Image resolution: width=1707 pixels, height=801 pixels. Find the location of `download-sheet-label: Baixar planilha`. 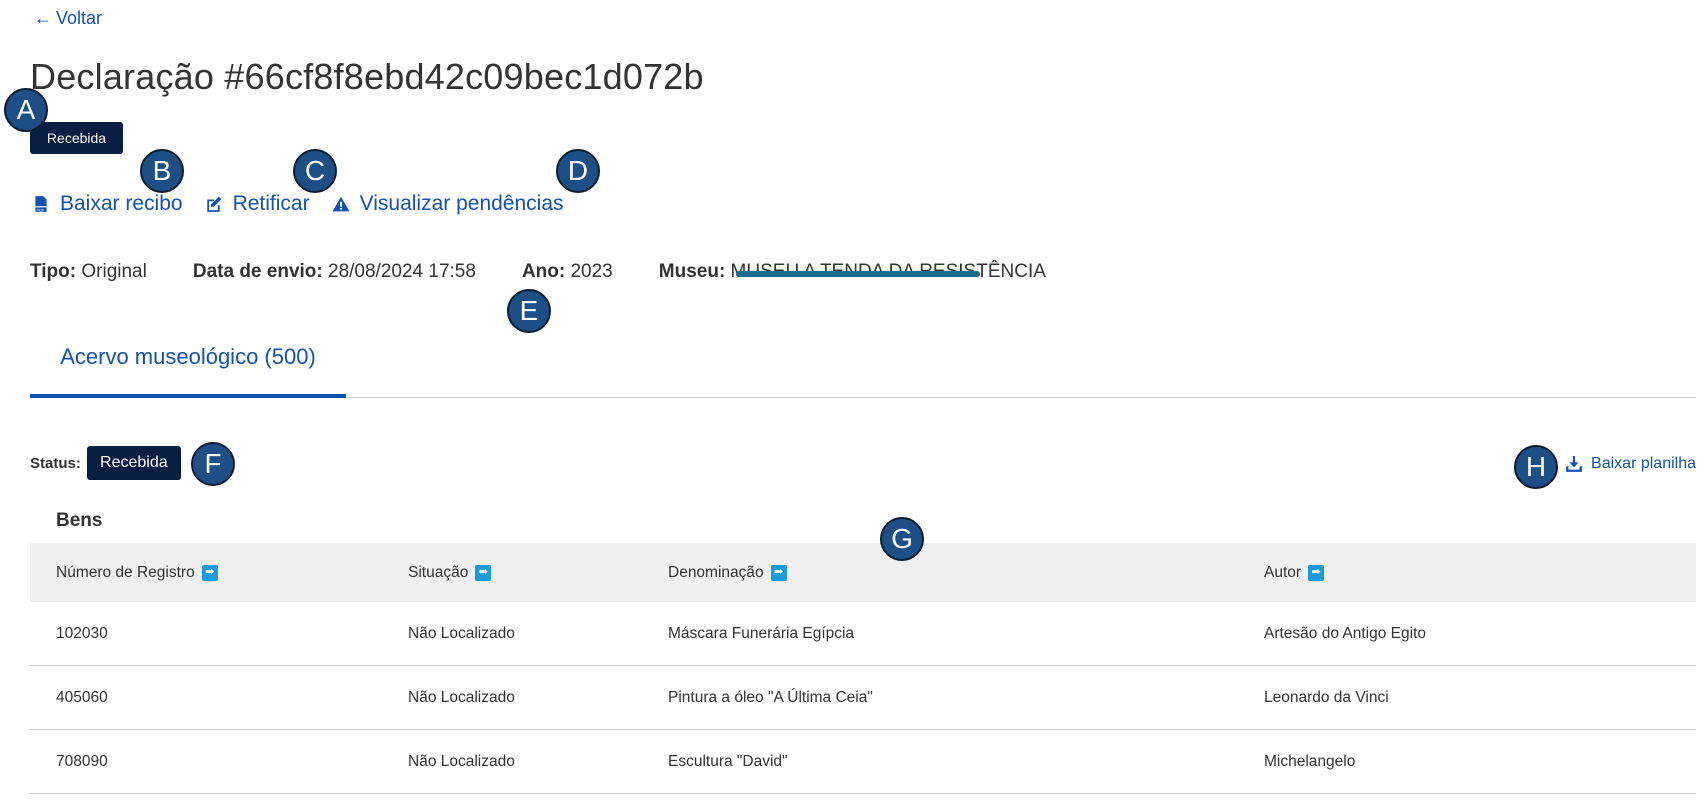

download-sheet-label: Baixar planilha is located at coordinates (1643, 463).